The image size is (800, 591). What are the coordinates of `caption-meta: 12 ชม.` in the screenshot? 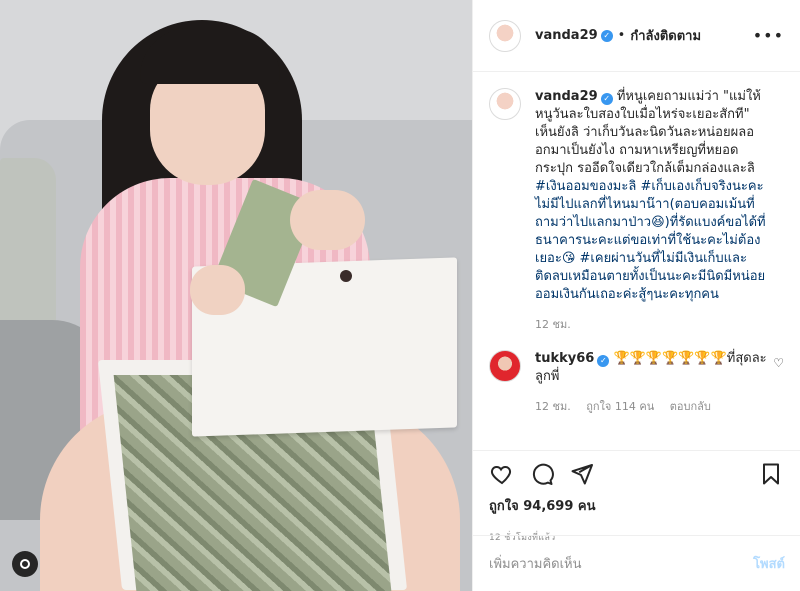 It's located at (651, 325).